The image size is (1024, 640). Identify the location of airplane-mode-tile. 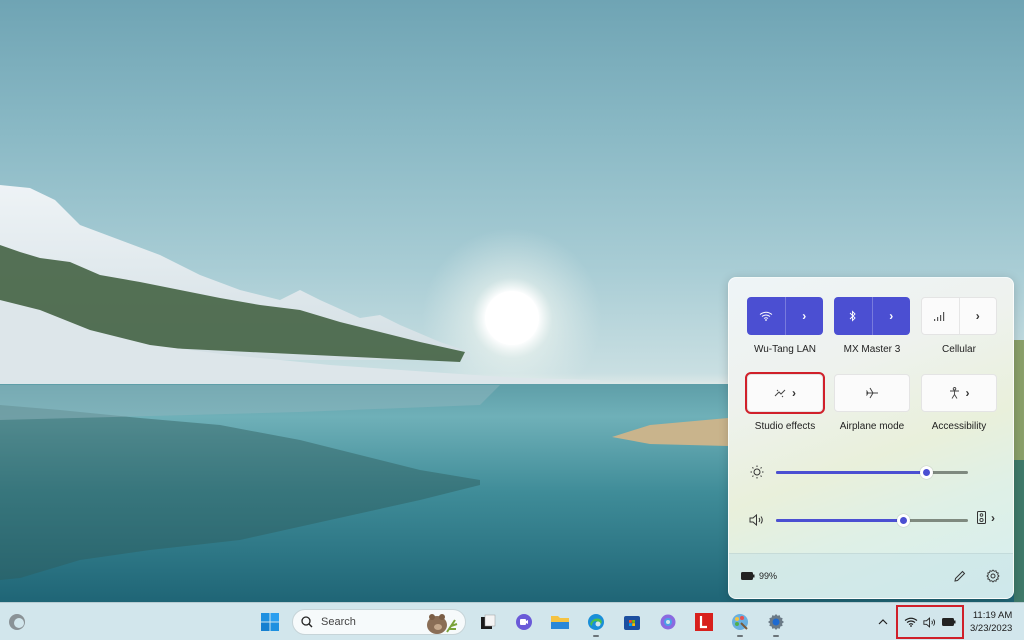
(872, 393).